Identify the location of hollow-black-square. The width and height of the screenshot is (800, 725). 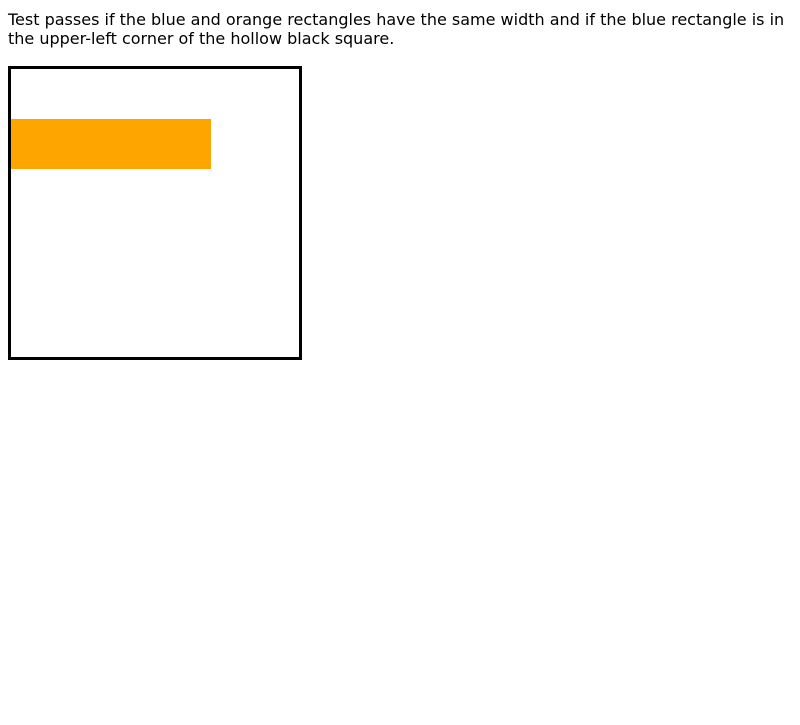
(155, 213).